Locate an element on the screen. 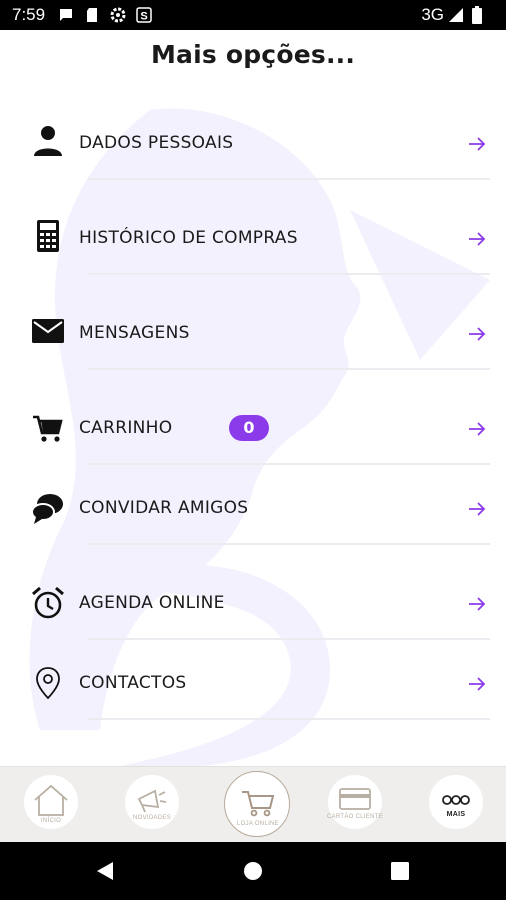  mail-icon is located at coordinates (48, 331).